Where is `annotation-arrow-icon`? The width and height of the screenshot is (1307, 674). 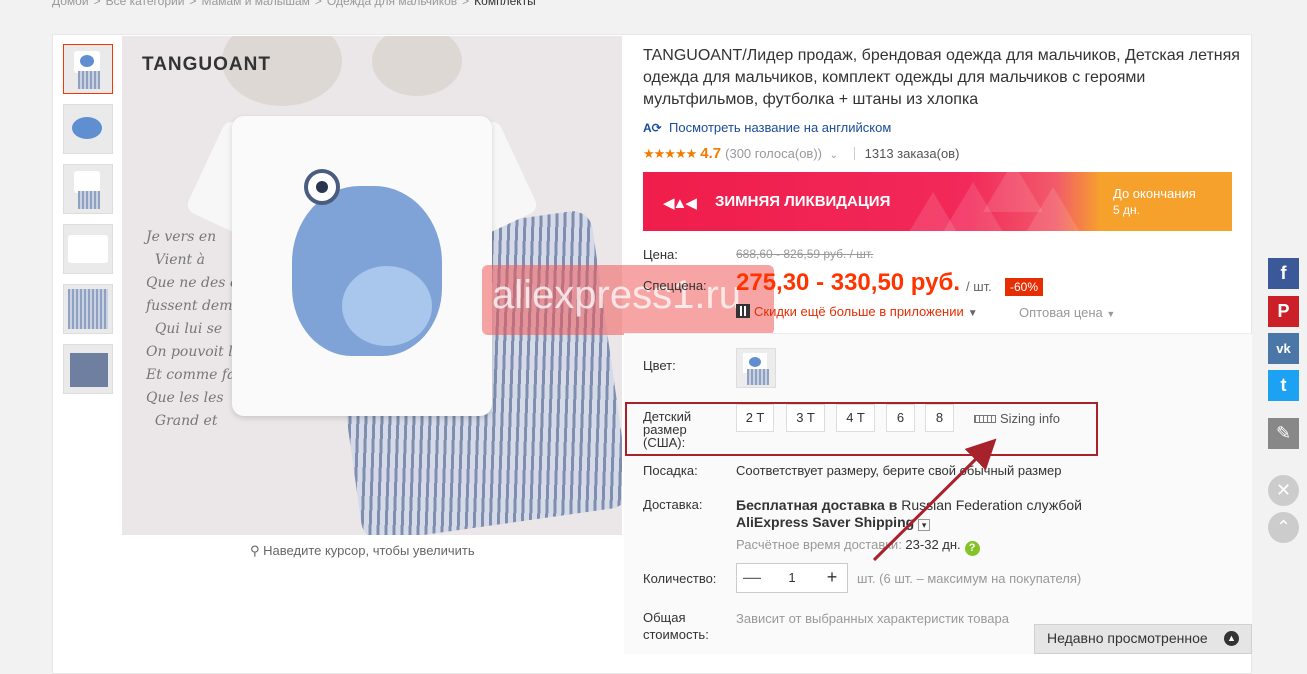 annotation-arrow-icon is located at coordinates (934, 500).